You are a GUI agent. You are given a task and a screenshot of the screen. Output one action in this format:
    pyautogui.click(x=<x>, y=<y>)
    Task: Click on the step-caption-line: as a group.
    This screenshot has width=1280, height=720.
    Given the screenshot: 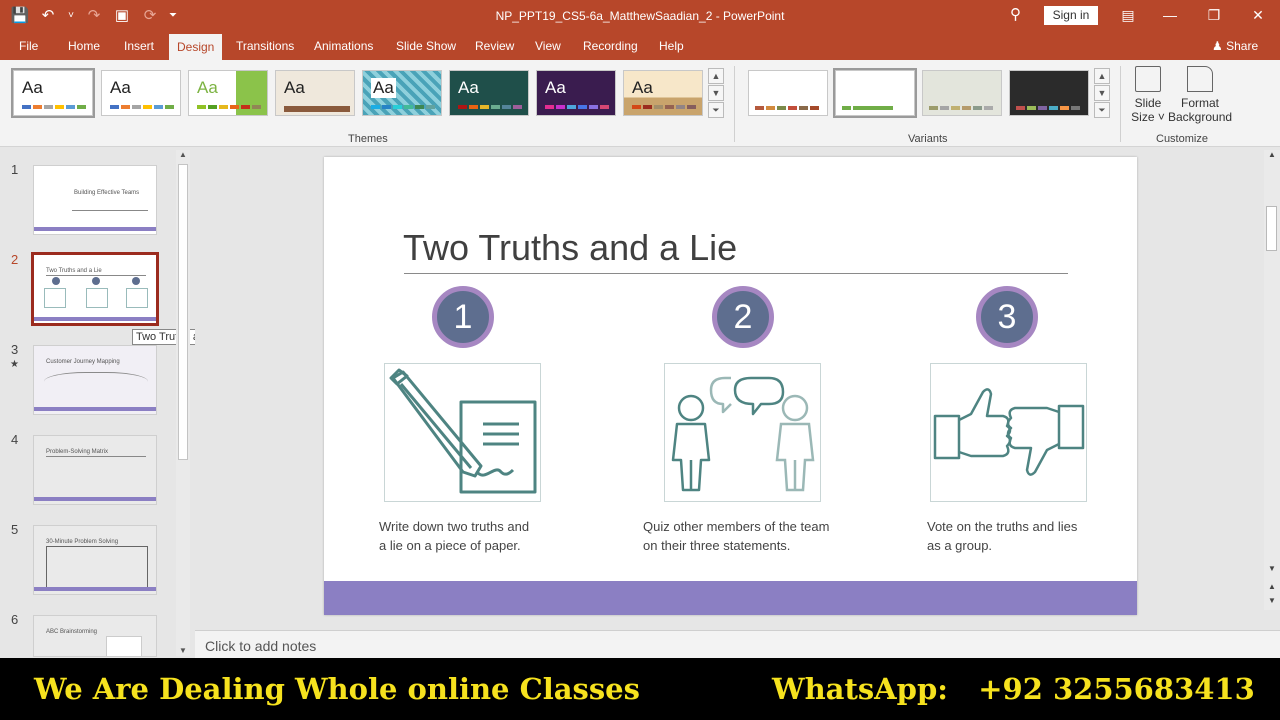 What is the action you would take?
    pyautogui.click(x=960, y=545)
    